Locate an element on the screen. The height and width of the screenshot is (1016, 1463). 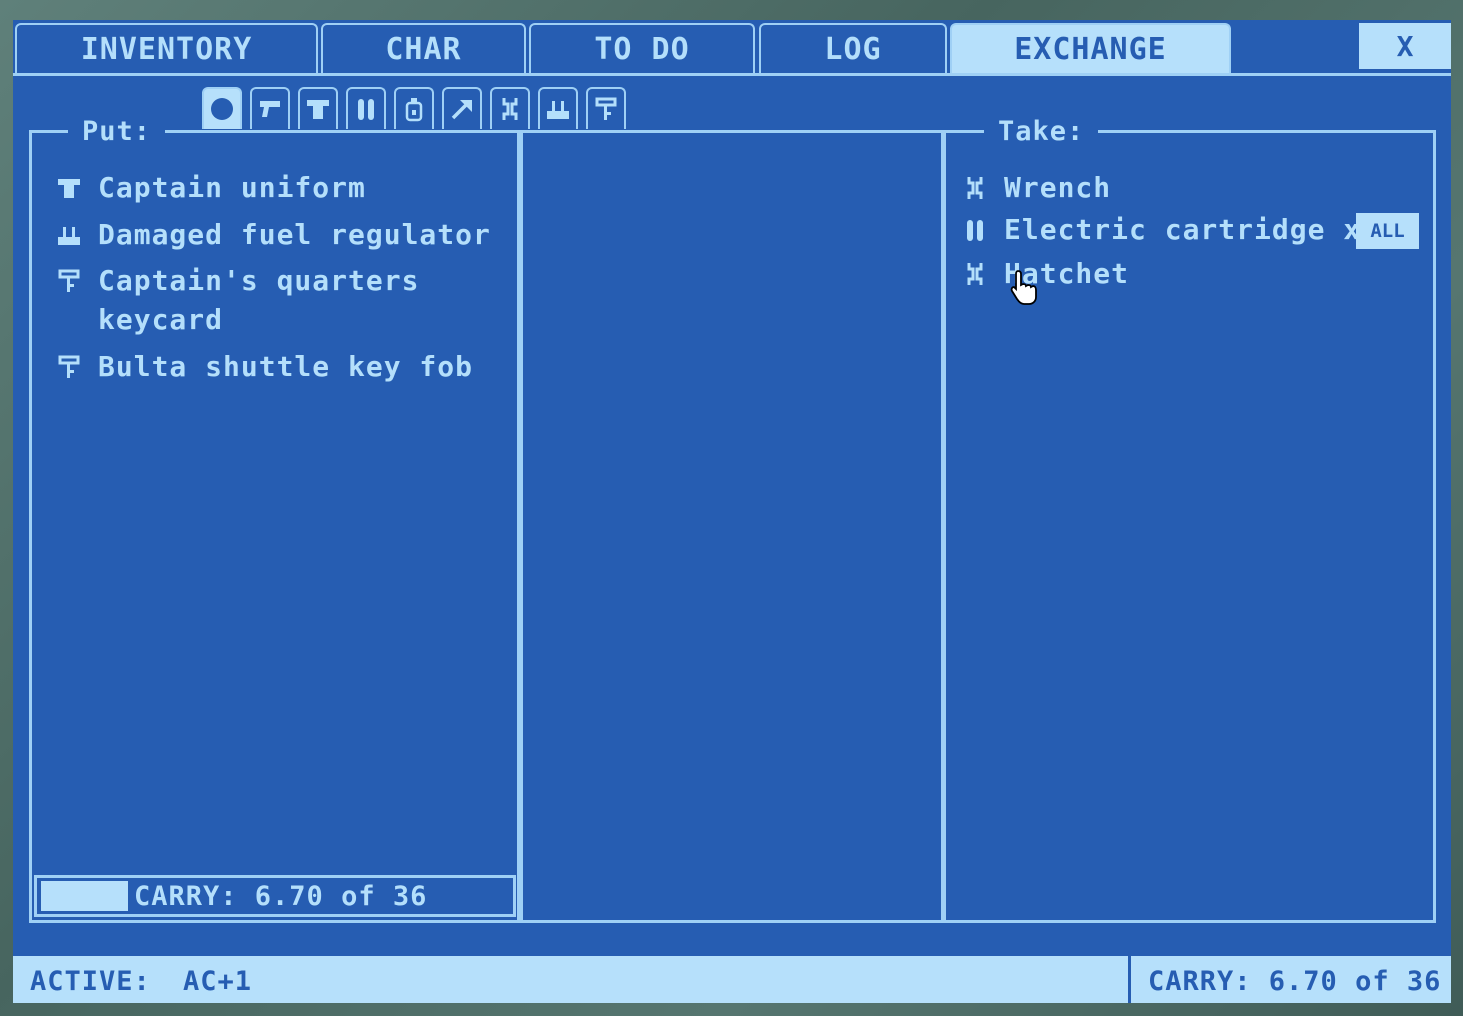
carry-text: CARRY: 6.70 of 36 is located at coordinates (281, 896).